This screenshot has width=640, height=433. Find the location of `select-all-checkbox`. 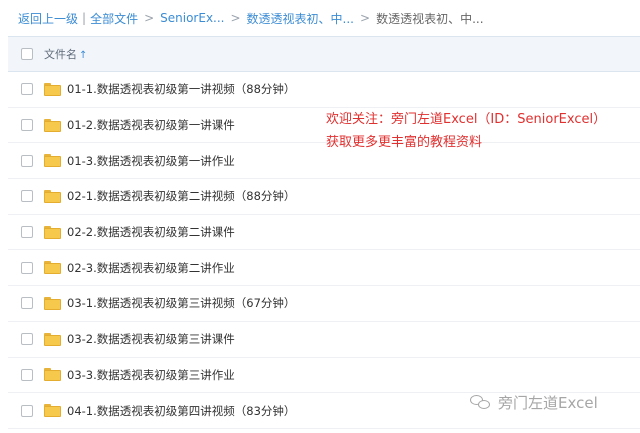

select-all-checkbox is located at coordinates (27, 54).